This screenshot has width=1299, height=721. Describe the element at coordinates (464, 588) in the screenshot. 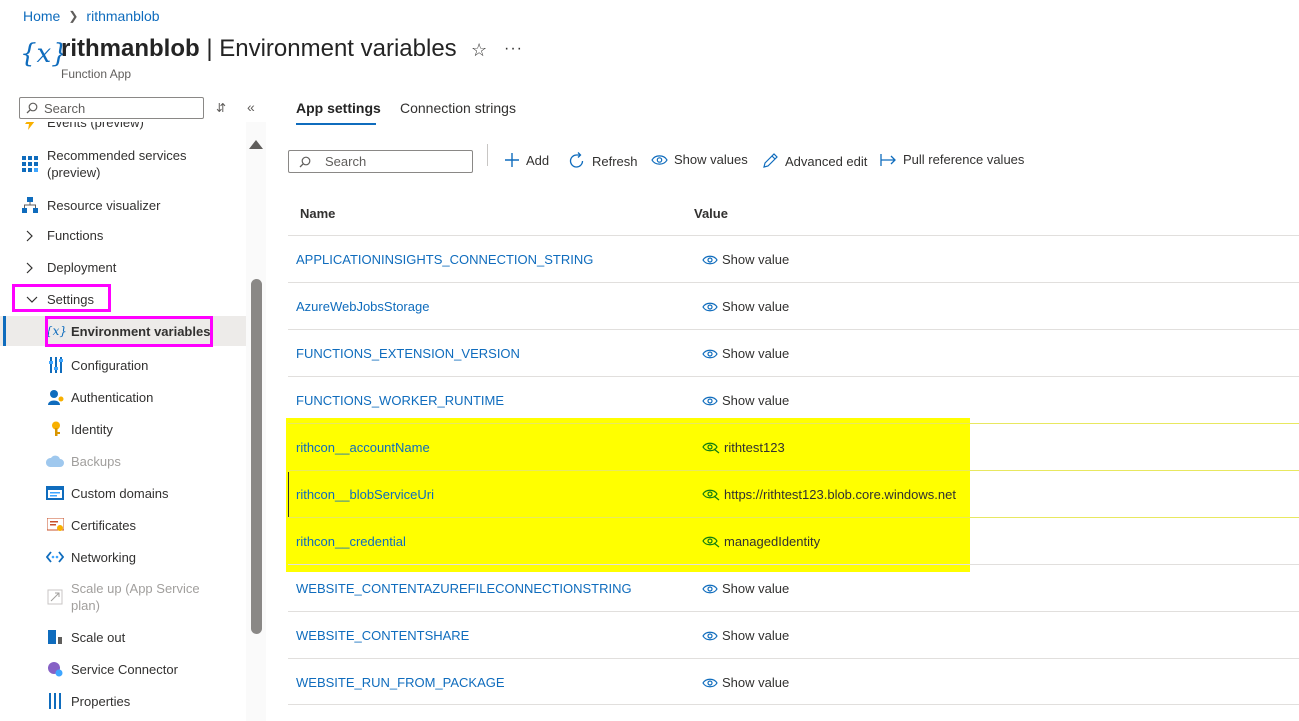

I see `setting-name-link: WEBSITE_CONTENTAZUREFILECONNECTIONSTRING` at that location.